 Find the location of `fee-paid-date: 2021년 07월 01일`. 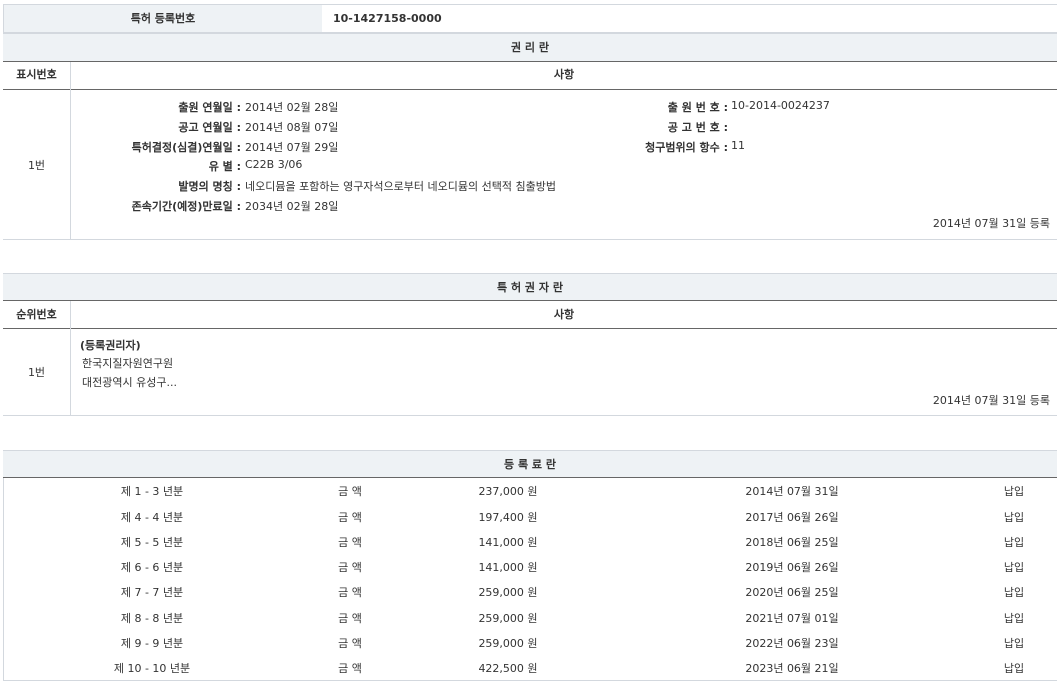

fee-paid-date: 2021년 07월 01일 is located at coordinates (792, 618).